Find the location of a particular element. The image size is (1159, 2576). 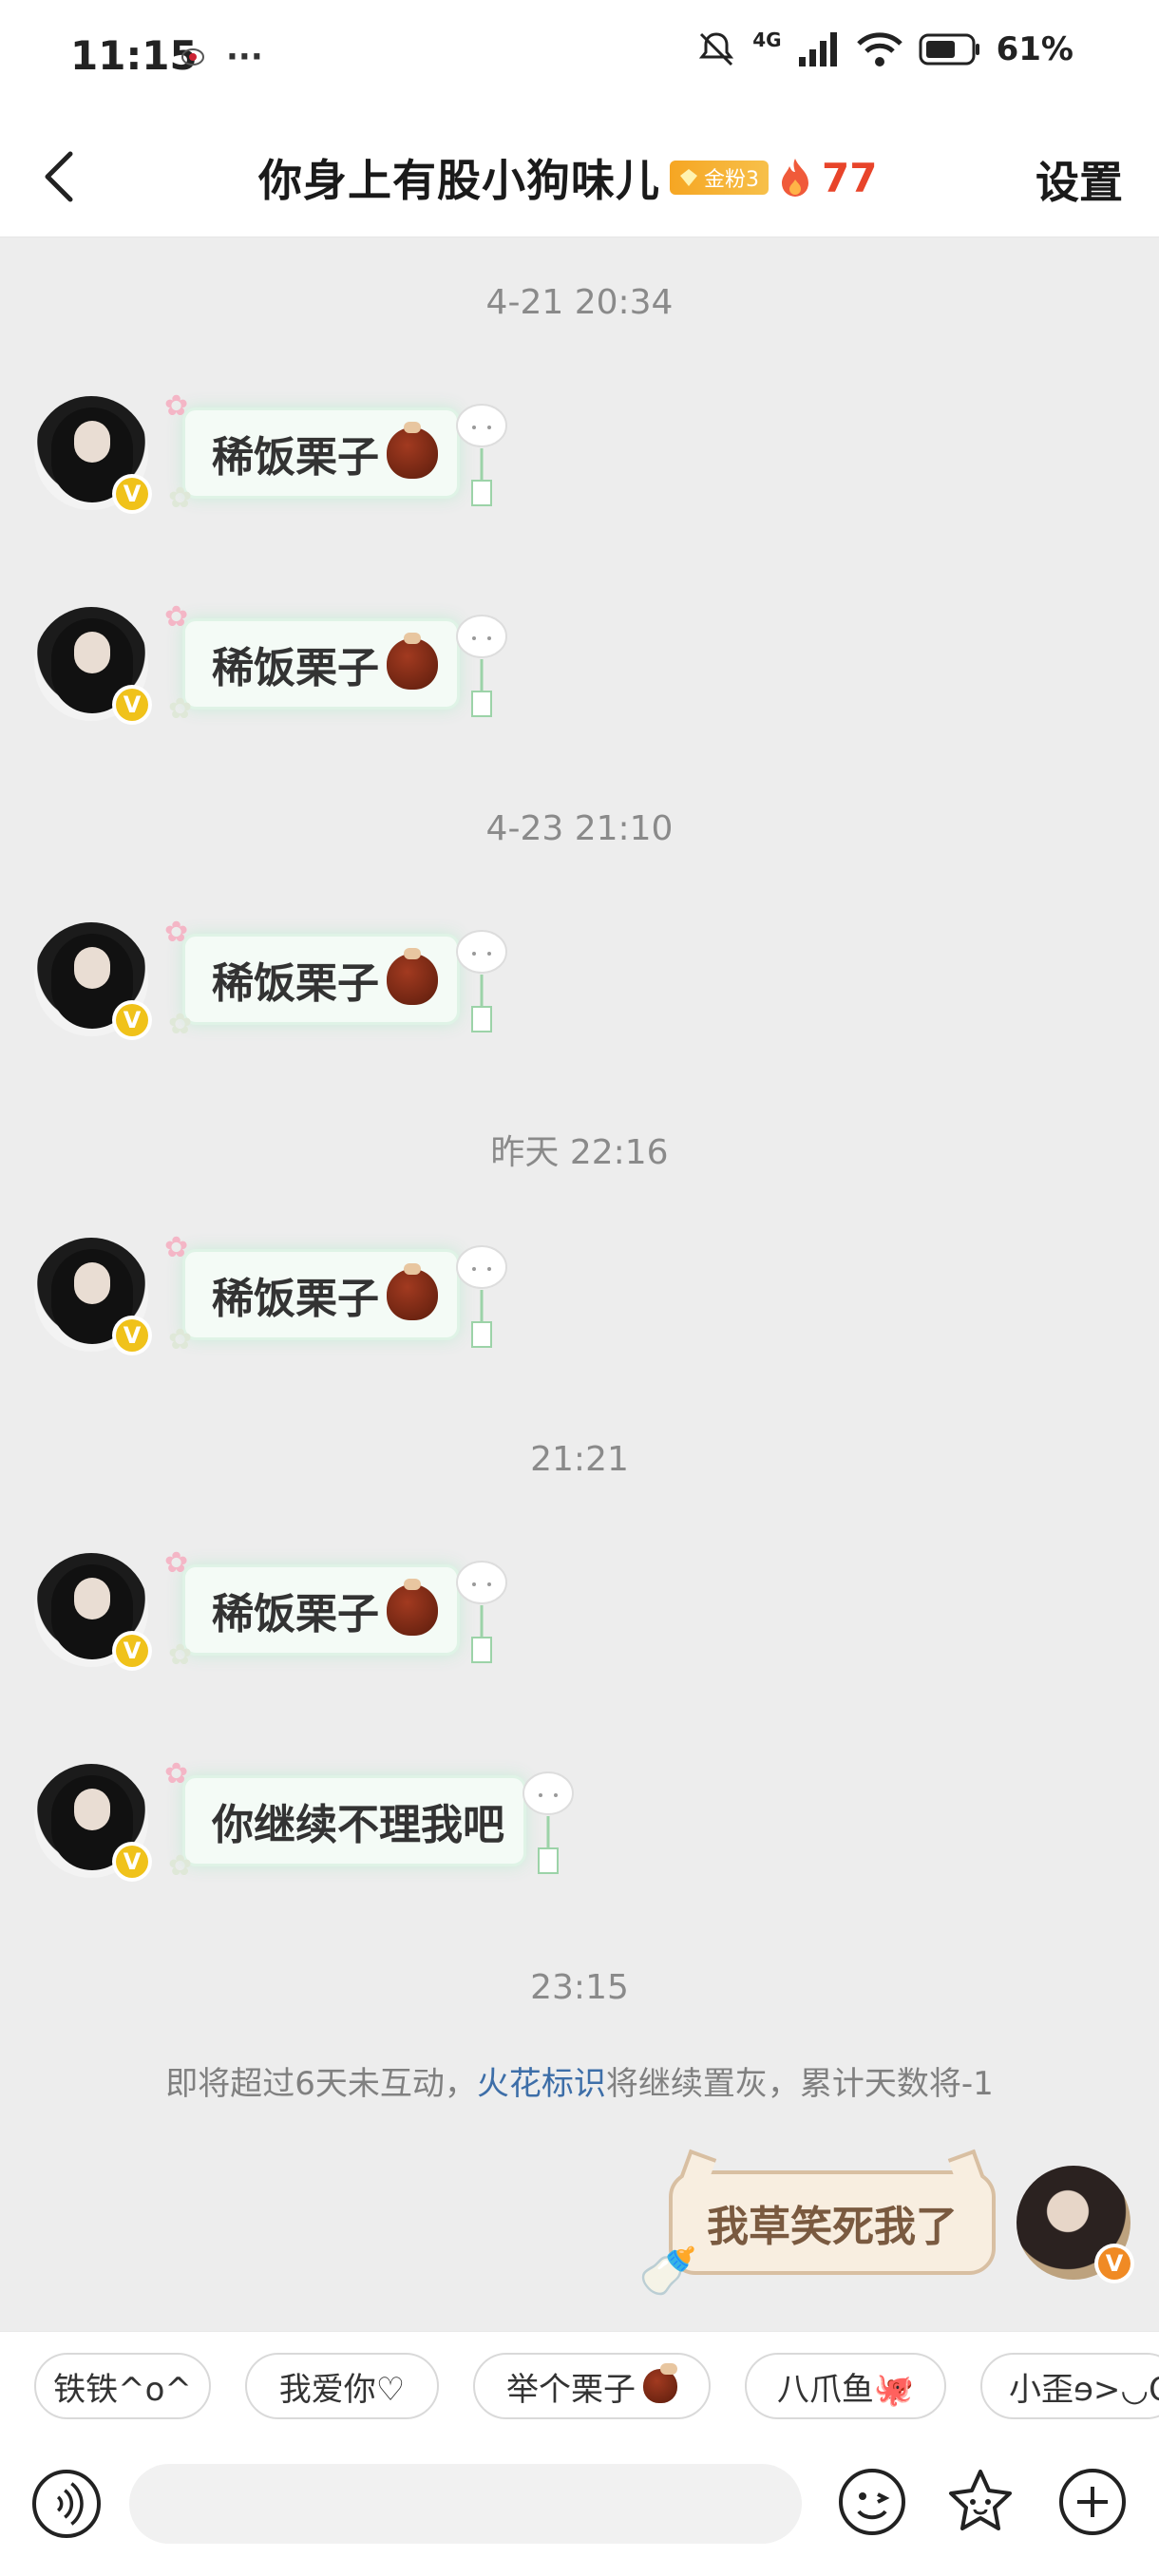

emoji-icon is located at coordinates (872, 2502).